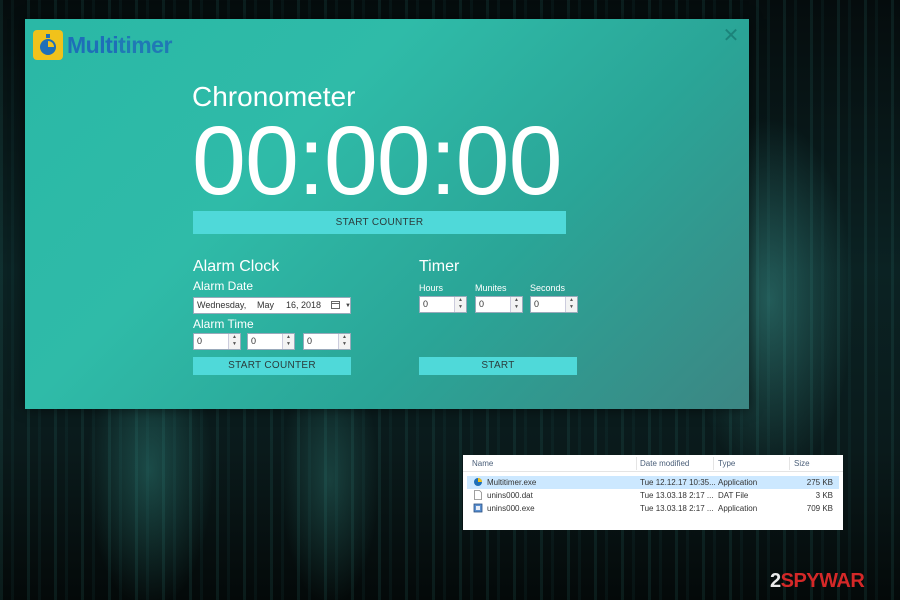 The width and height of the screenshot is (900, 600). I want to click on timer-title: Timer, so click(439, 266).